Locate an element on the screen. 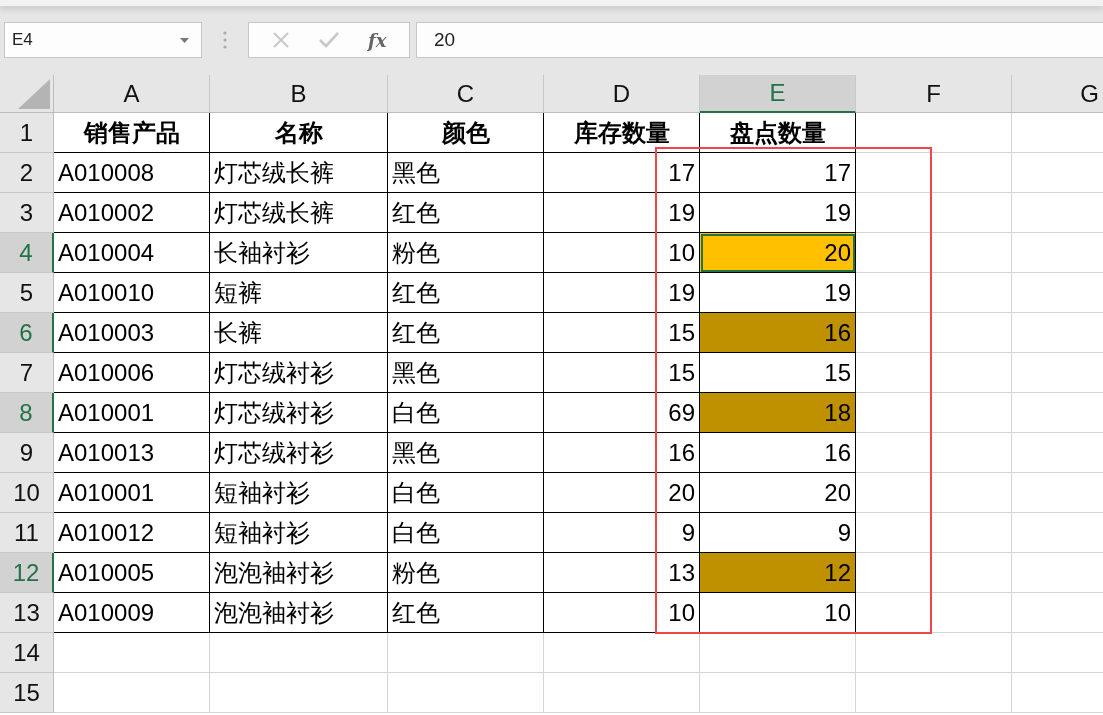 The height and width of the screenshot is (715, 1103). table-cell: 长裤 is located at coordinates (299, 333).